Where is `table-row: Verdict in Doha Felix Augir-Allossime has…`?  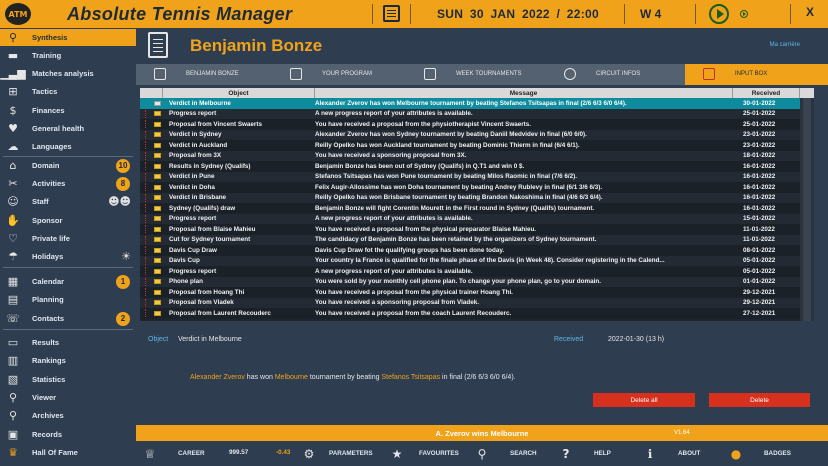 table-row: Verdict in Doha Felix Augir-Allossime has… is located at coordinates (470, 187).